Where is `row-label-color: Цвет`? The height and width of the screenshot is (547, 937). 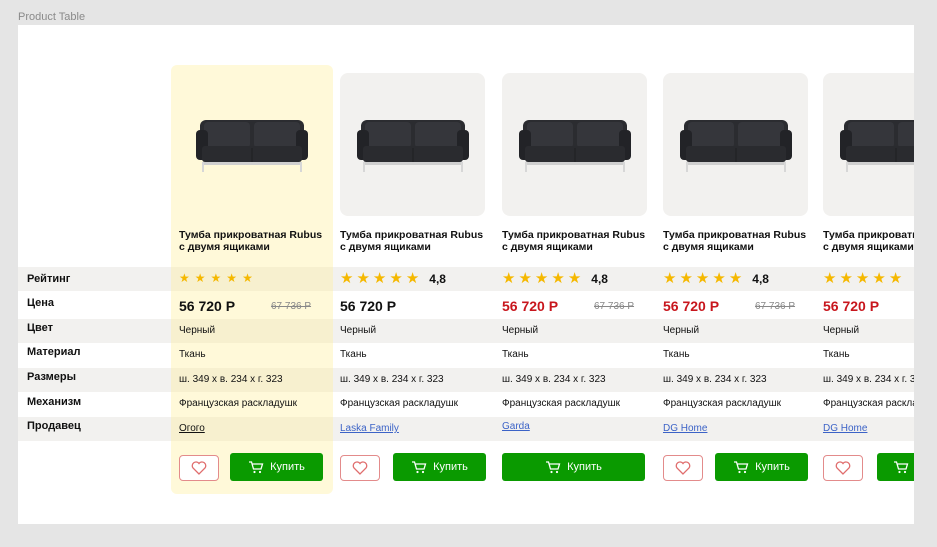 row-label-color: Цвет is located at coordinates (40, 328).